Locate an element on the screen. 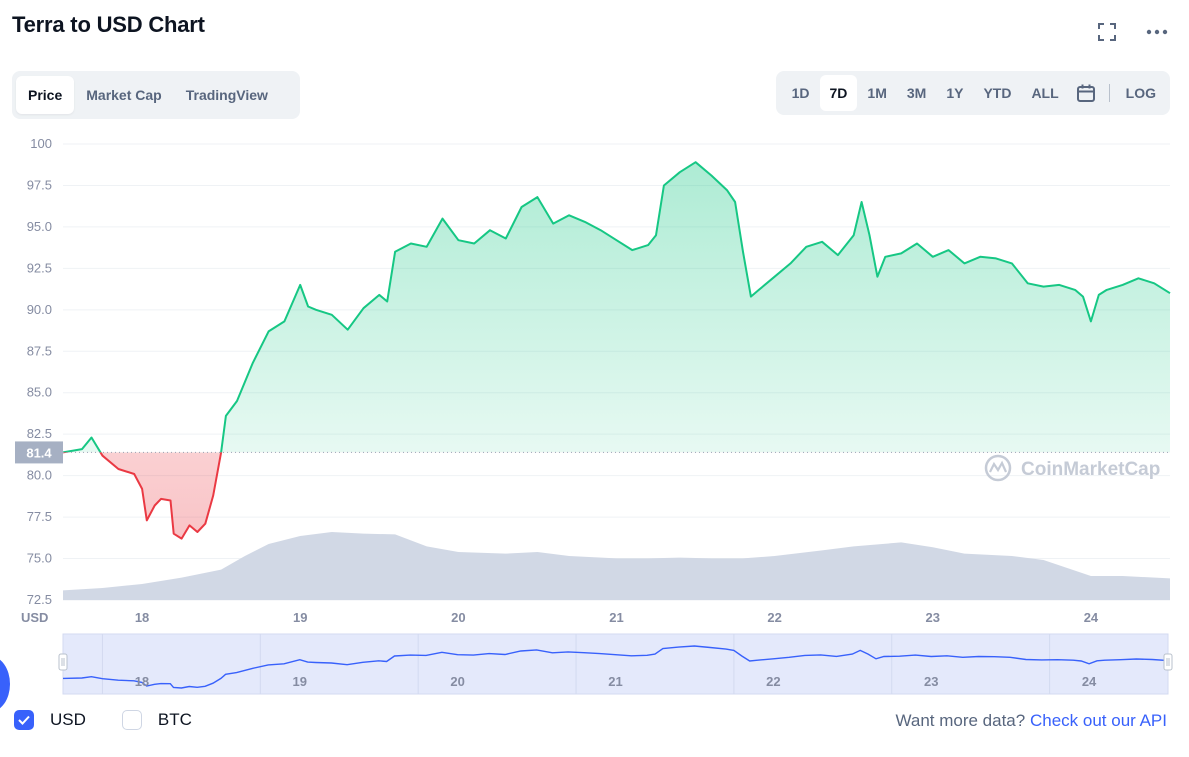 This screenshot has height=757, width=1189. fullscreen-icon is located at coordinates (1107, 32).